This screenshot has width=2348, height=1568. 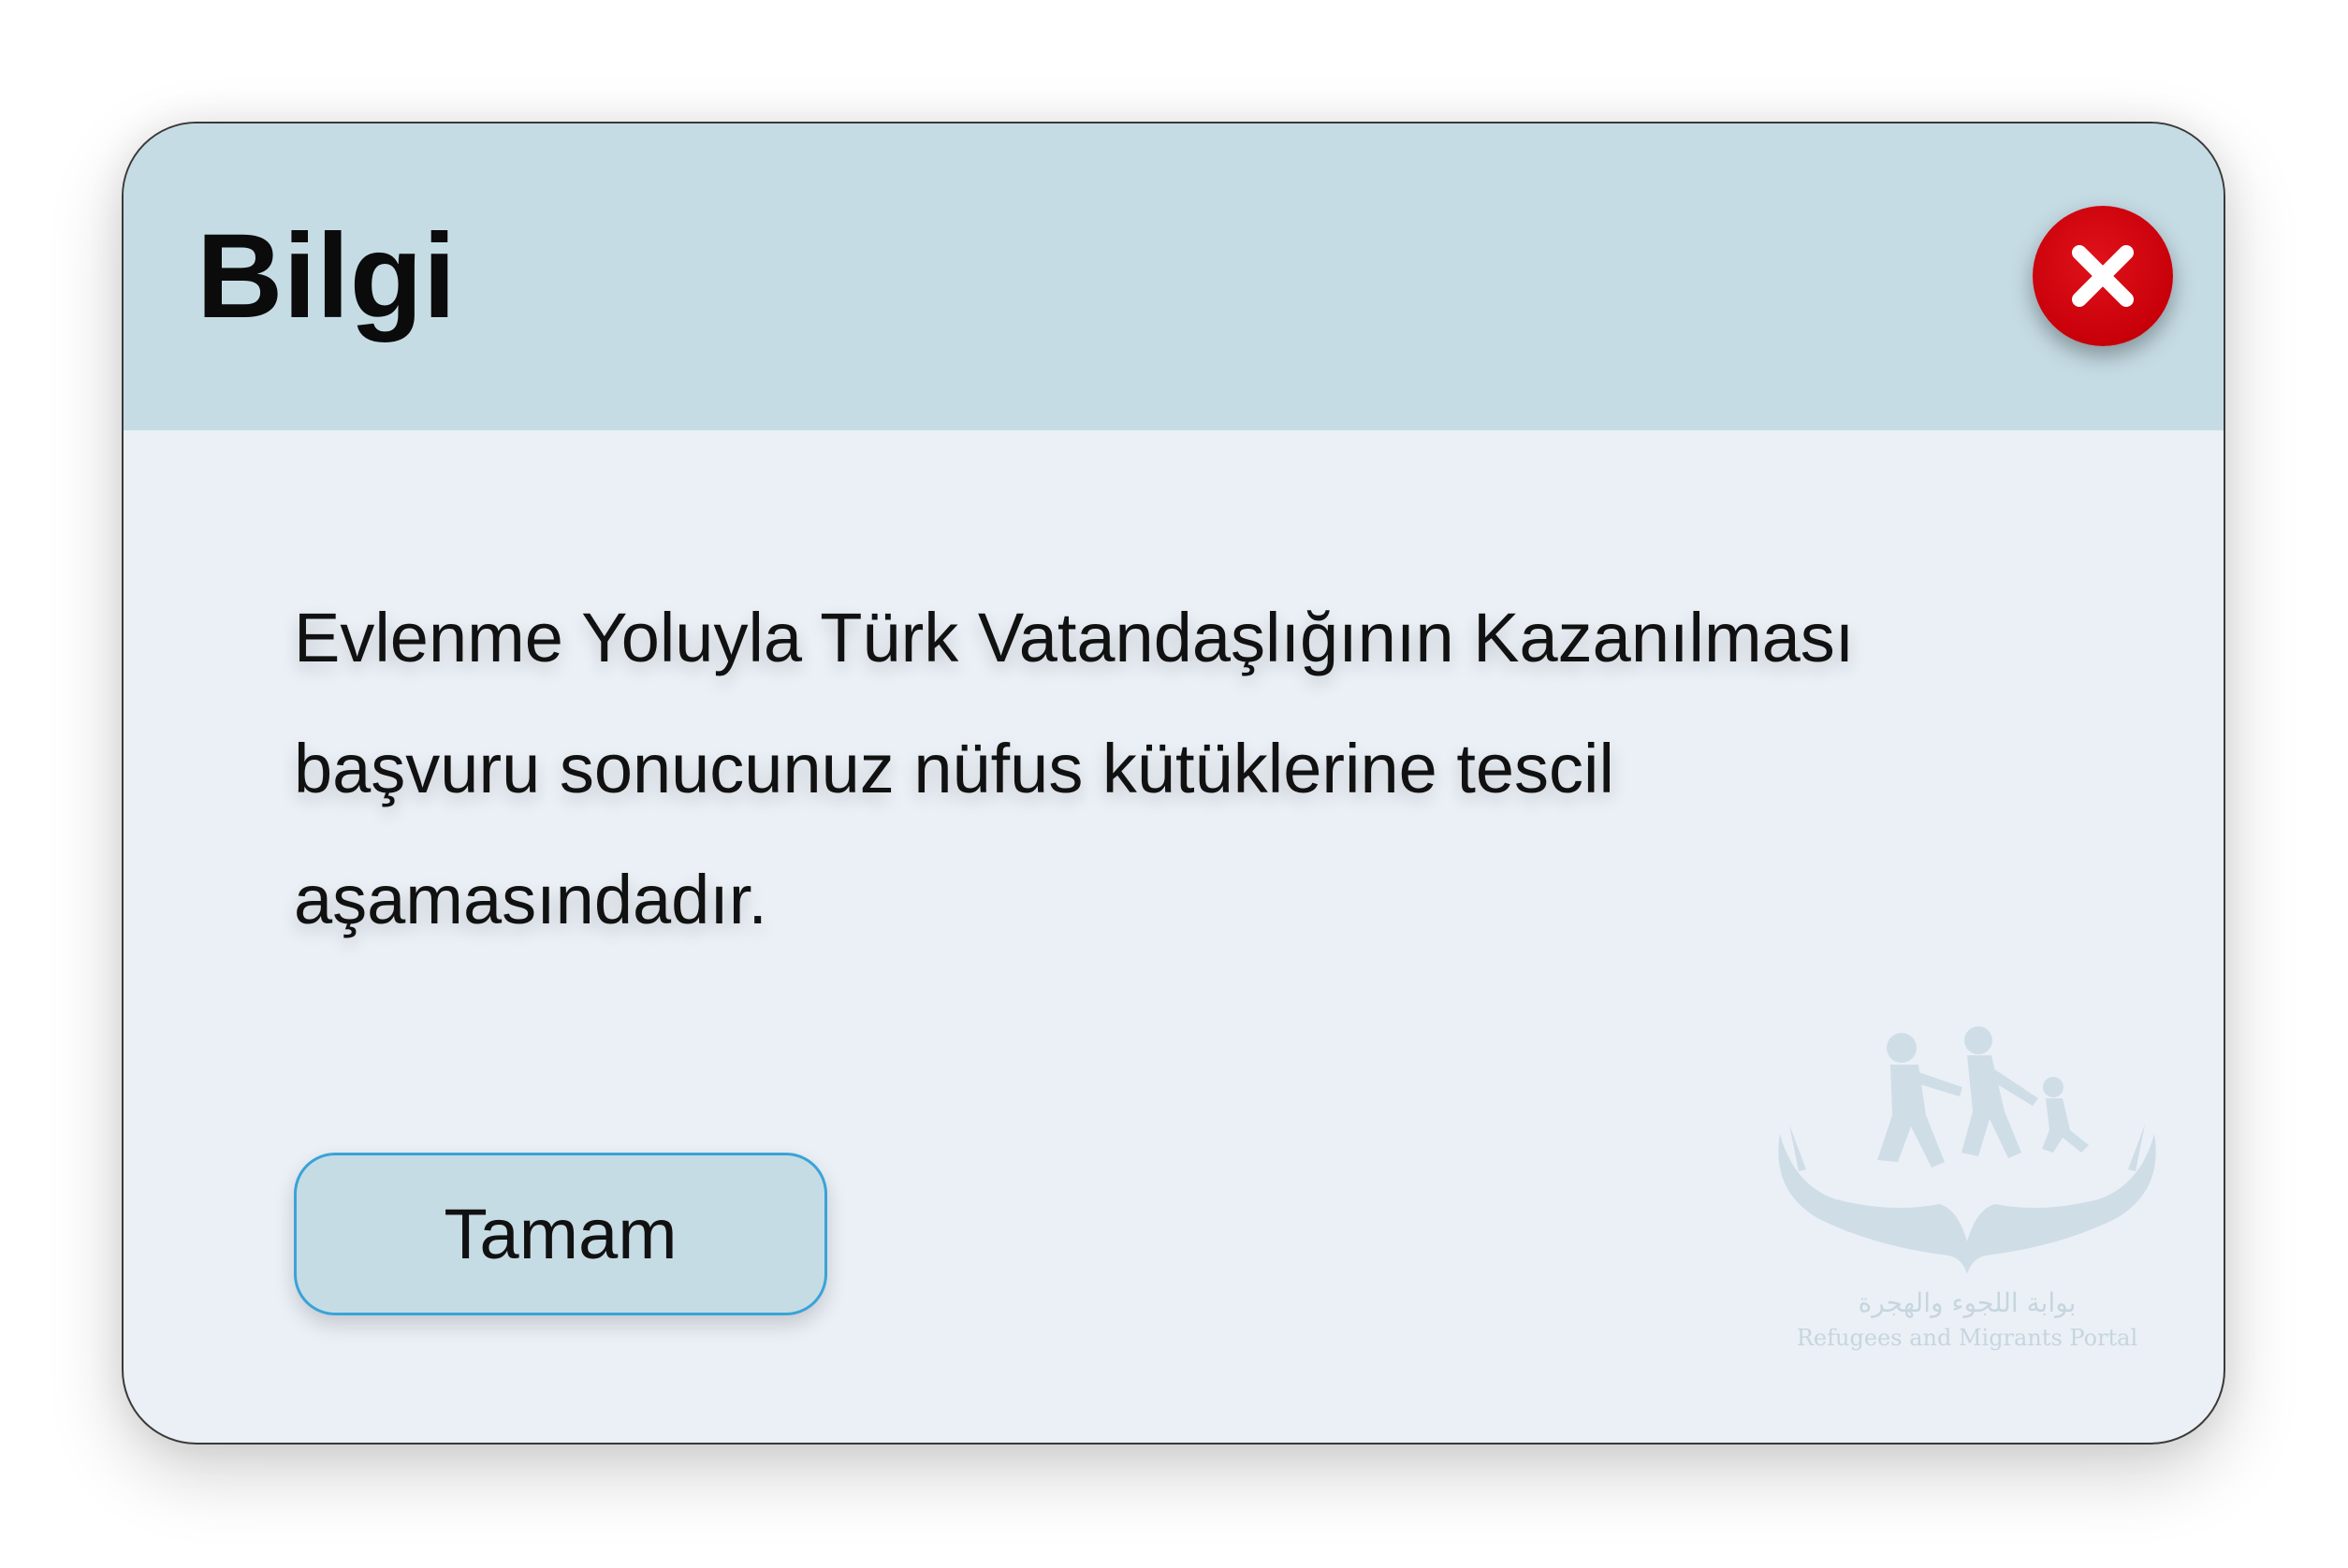 I want to click on watermark-arabic-text: بوابة اللجوء والهجرة, so click(x=1967, y=1302).